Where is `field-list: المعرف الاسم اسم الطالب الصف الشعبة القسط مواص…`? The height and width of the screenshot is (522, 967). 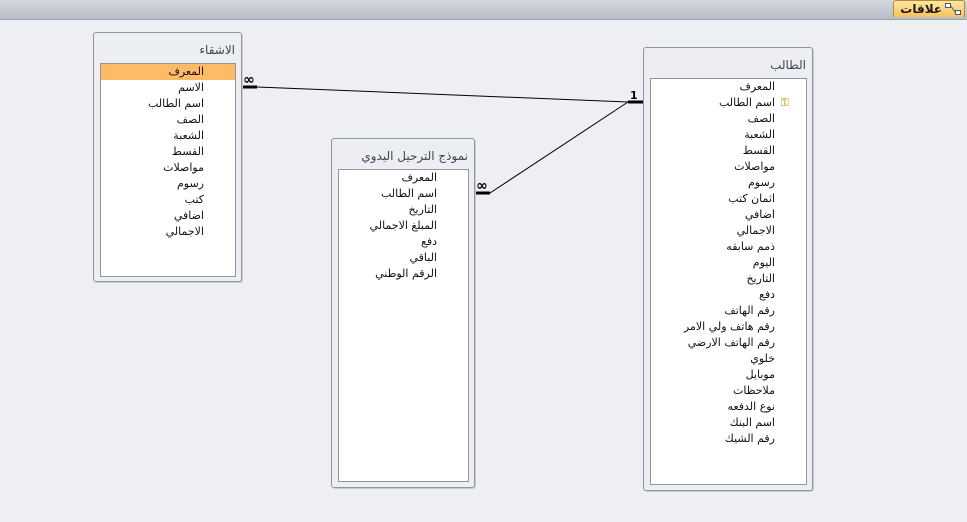
field-list: المعرف الاسم اسم الطالب الصف الشعبة القسط مواص… is located at coordinates (168, 170).